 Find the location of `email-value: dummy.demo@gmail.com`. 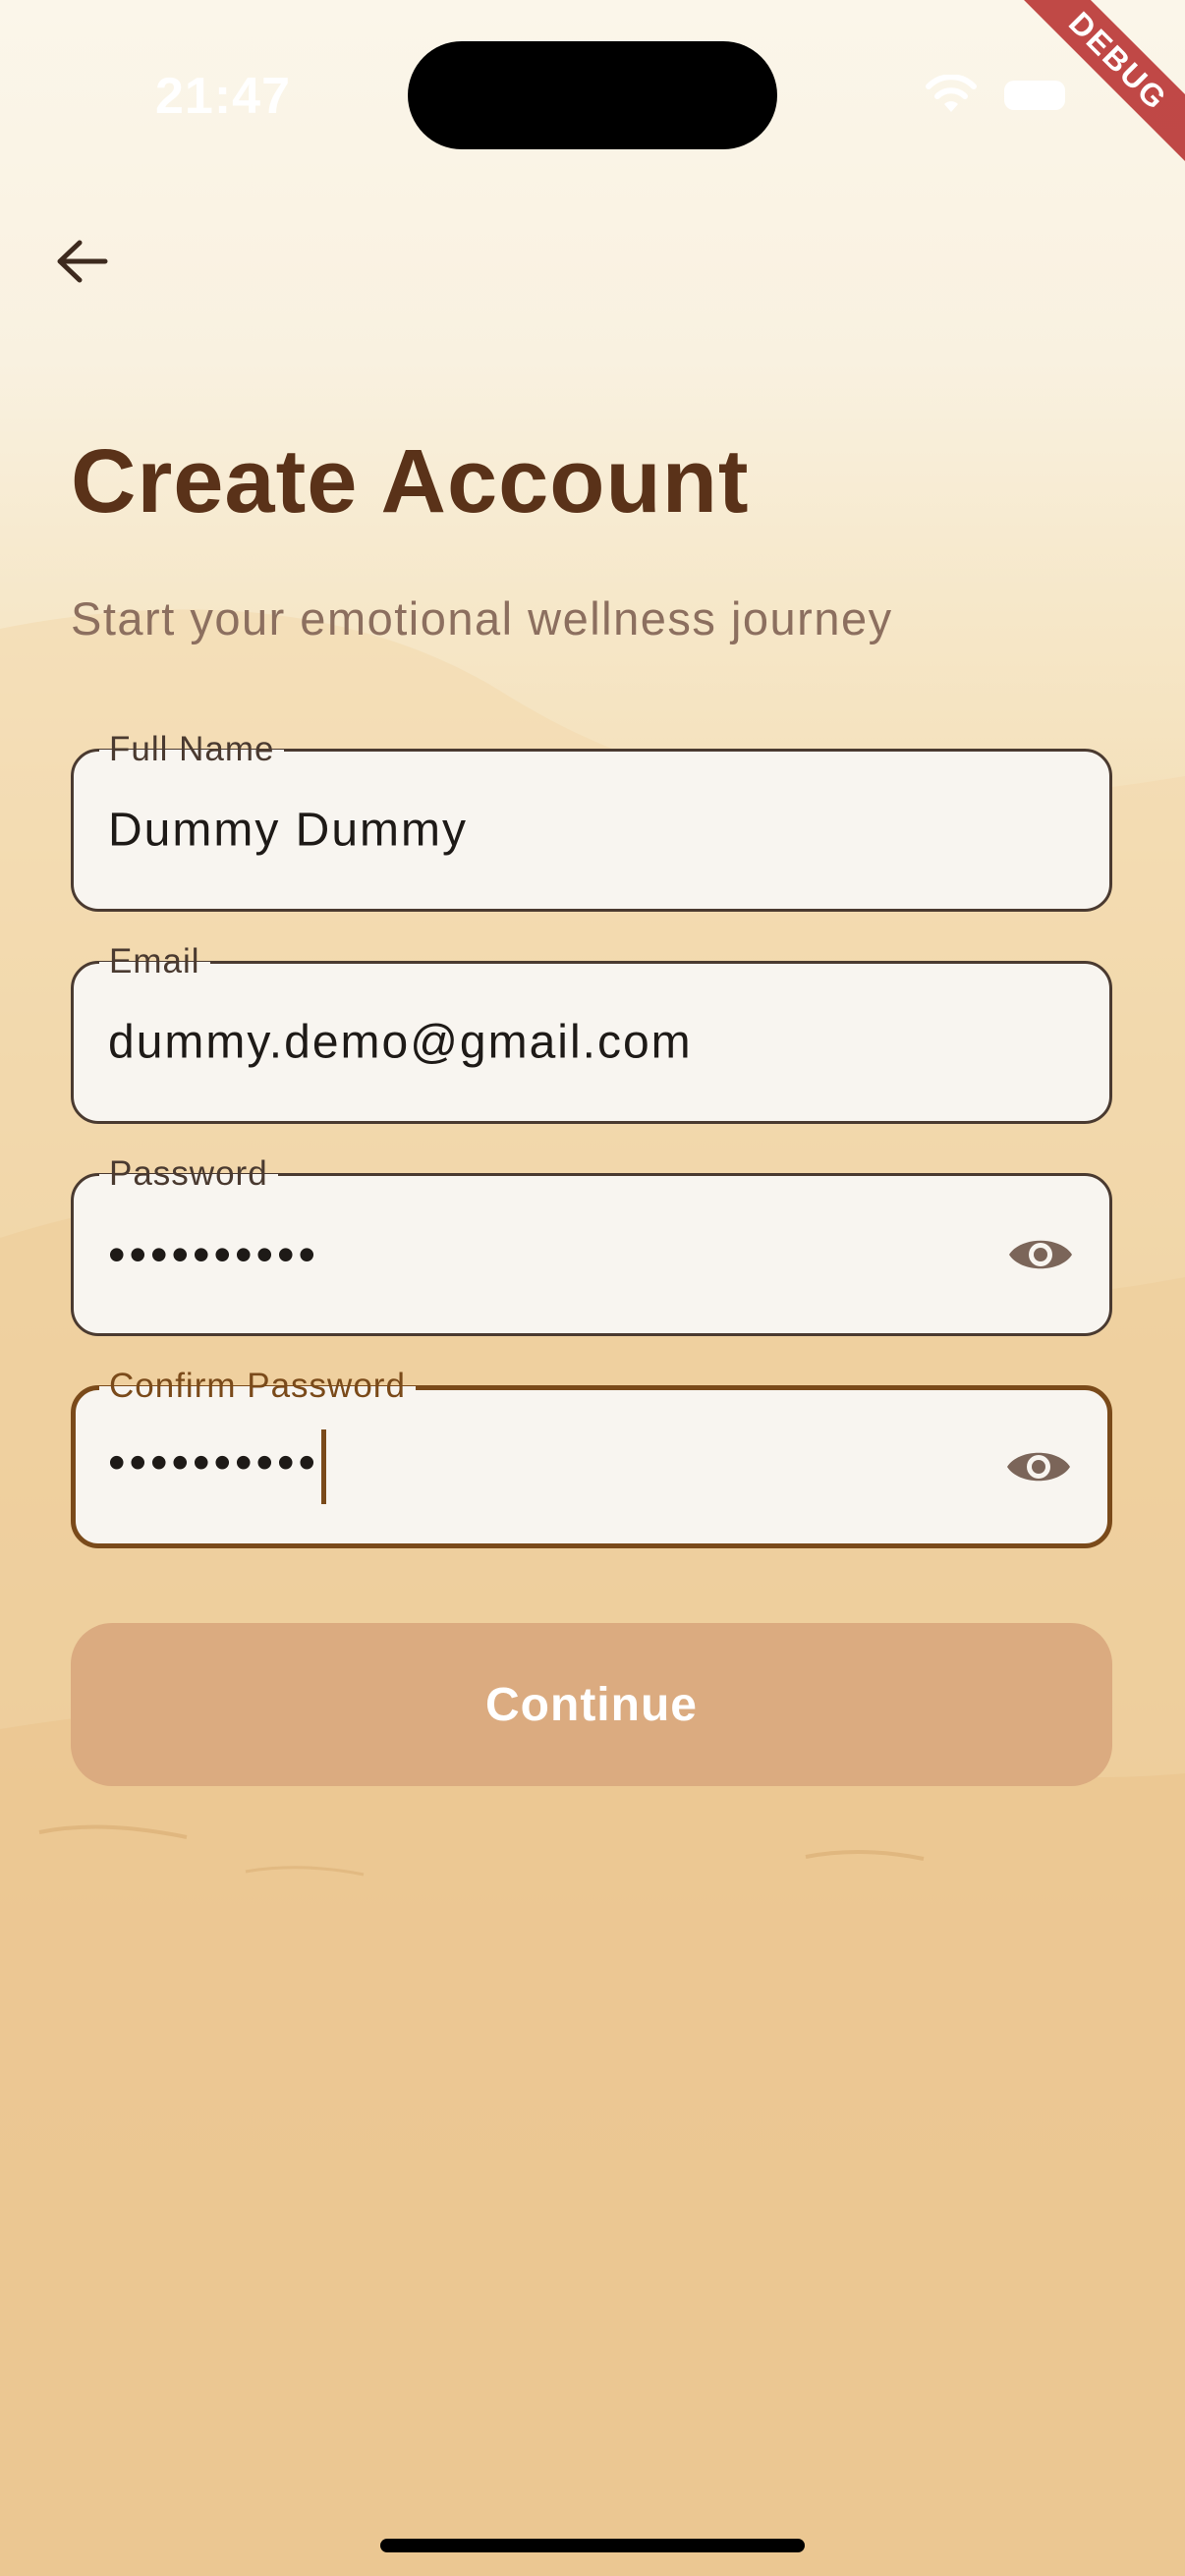

email-value: dummy.demo@gmail.com is located at coordinates (401, 1042).